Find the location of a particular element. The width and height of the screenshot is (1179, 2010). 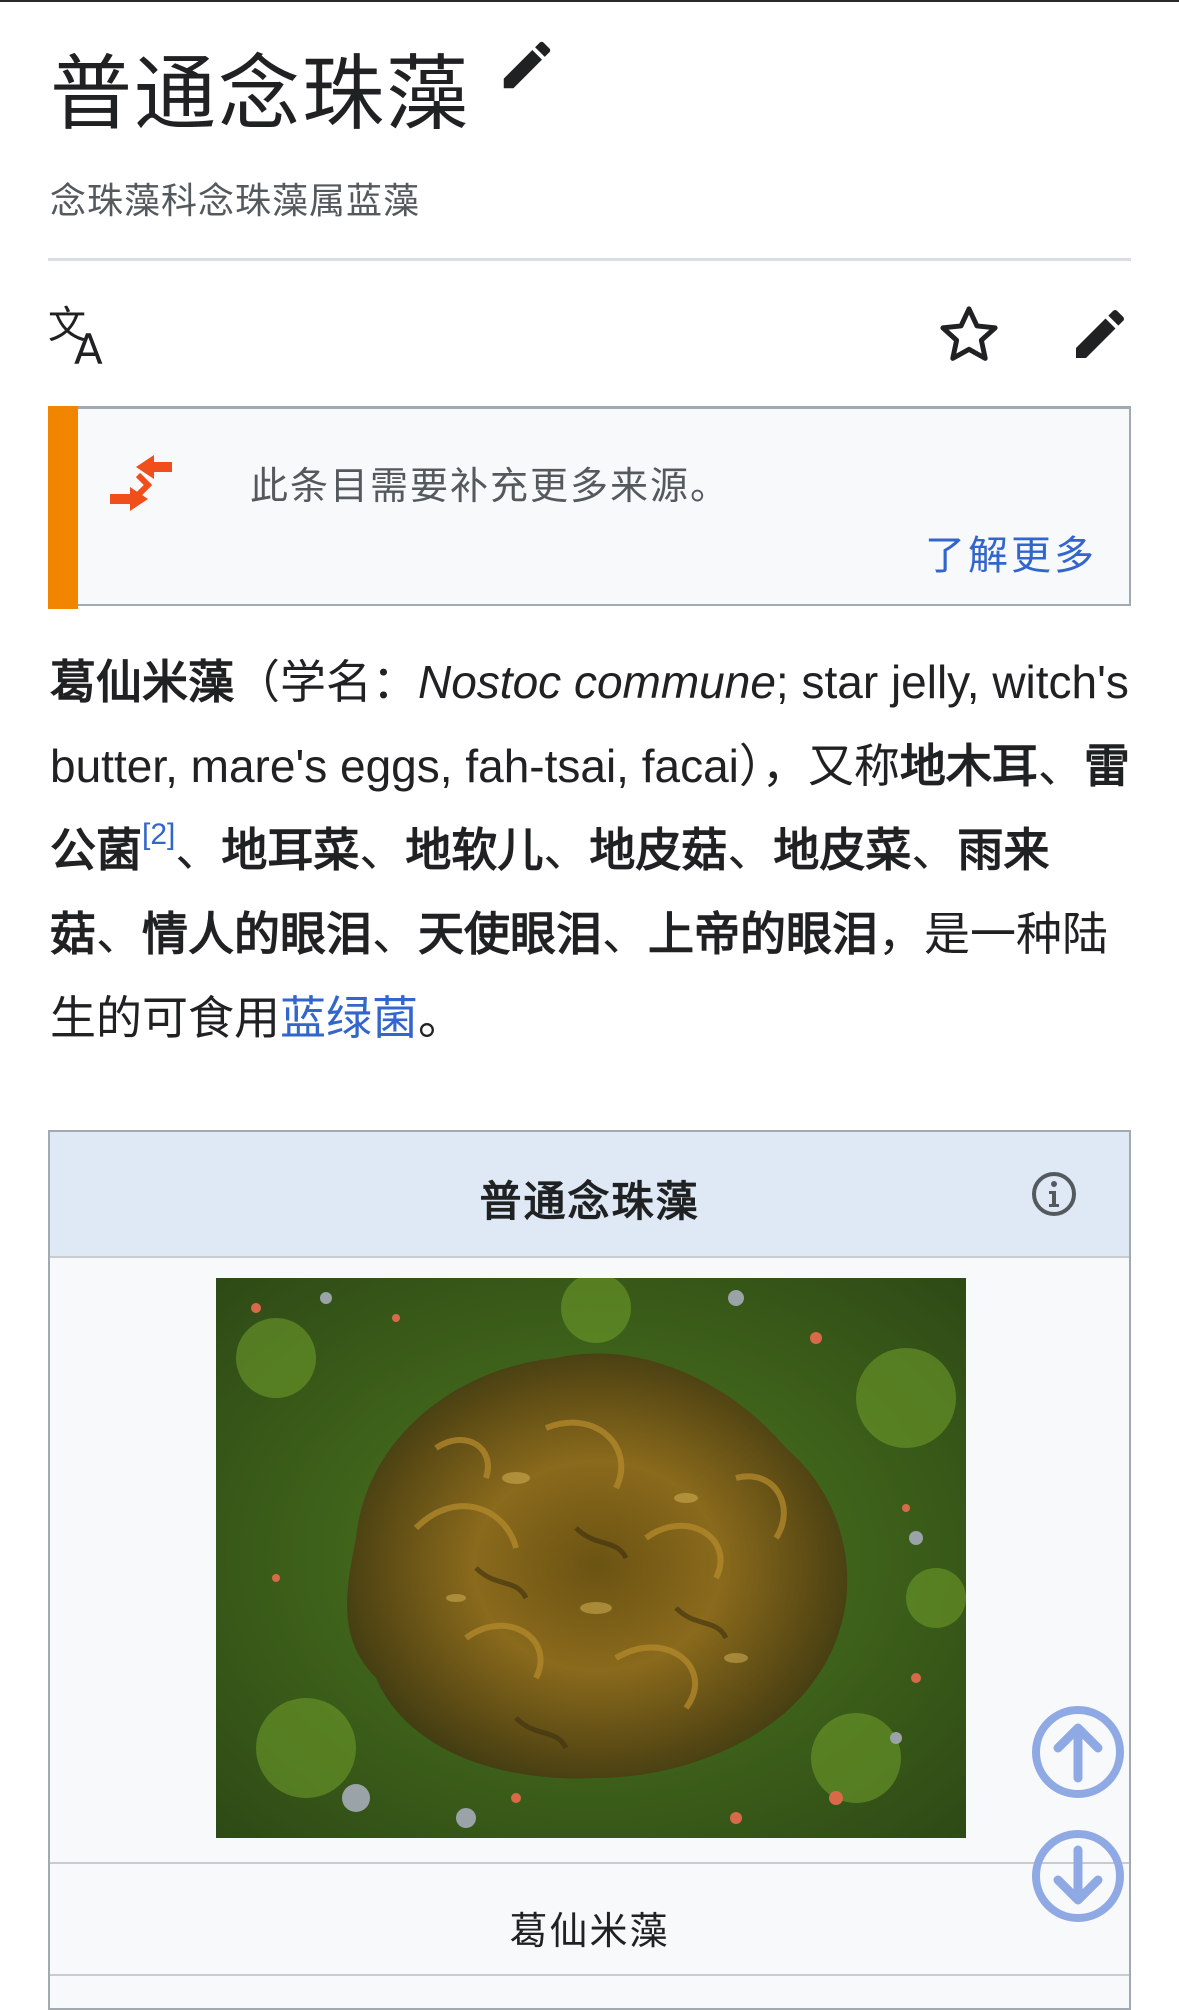

infobox-header: 普通念珠藻 is located at coordinates (589, 1195).